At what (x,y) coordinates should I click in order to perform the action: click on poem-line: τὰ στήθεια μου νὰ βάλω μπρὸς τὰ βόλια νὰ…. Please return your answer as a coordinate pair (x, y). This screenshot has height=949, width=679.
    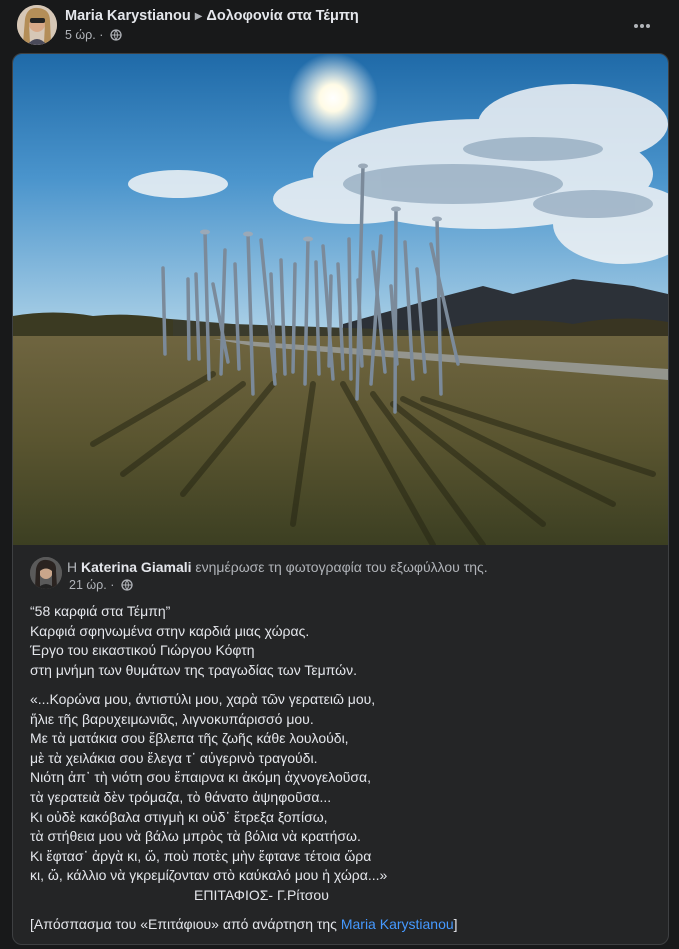
    Looking at the image, I should click on (195, 836).